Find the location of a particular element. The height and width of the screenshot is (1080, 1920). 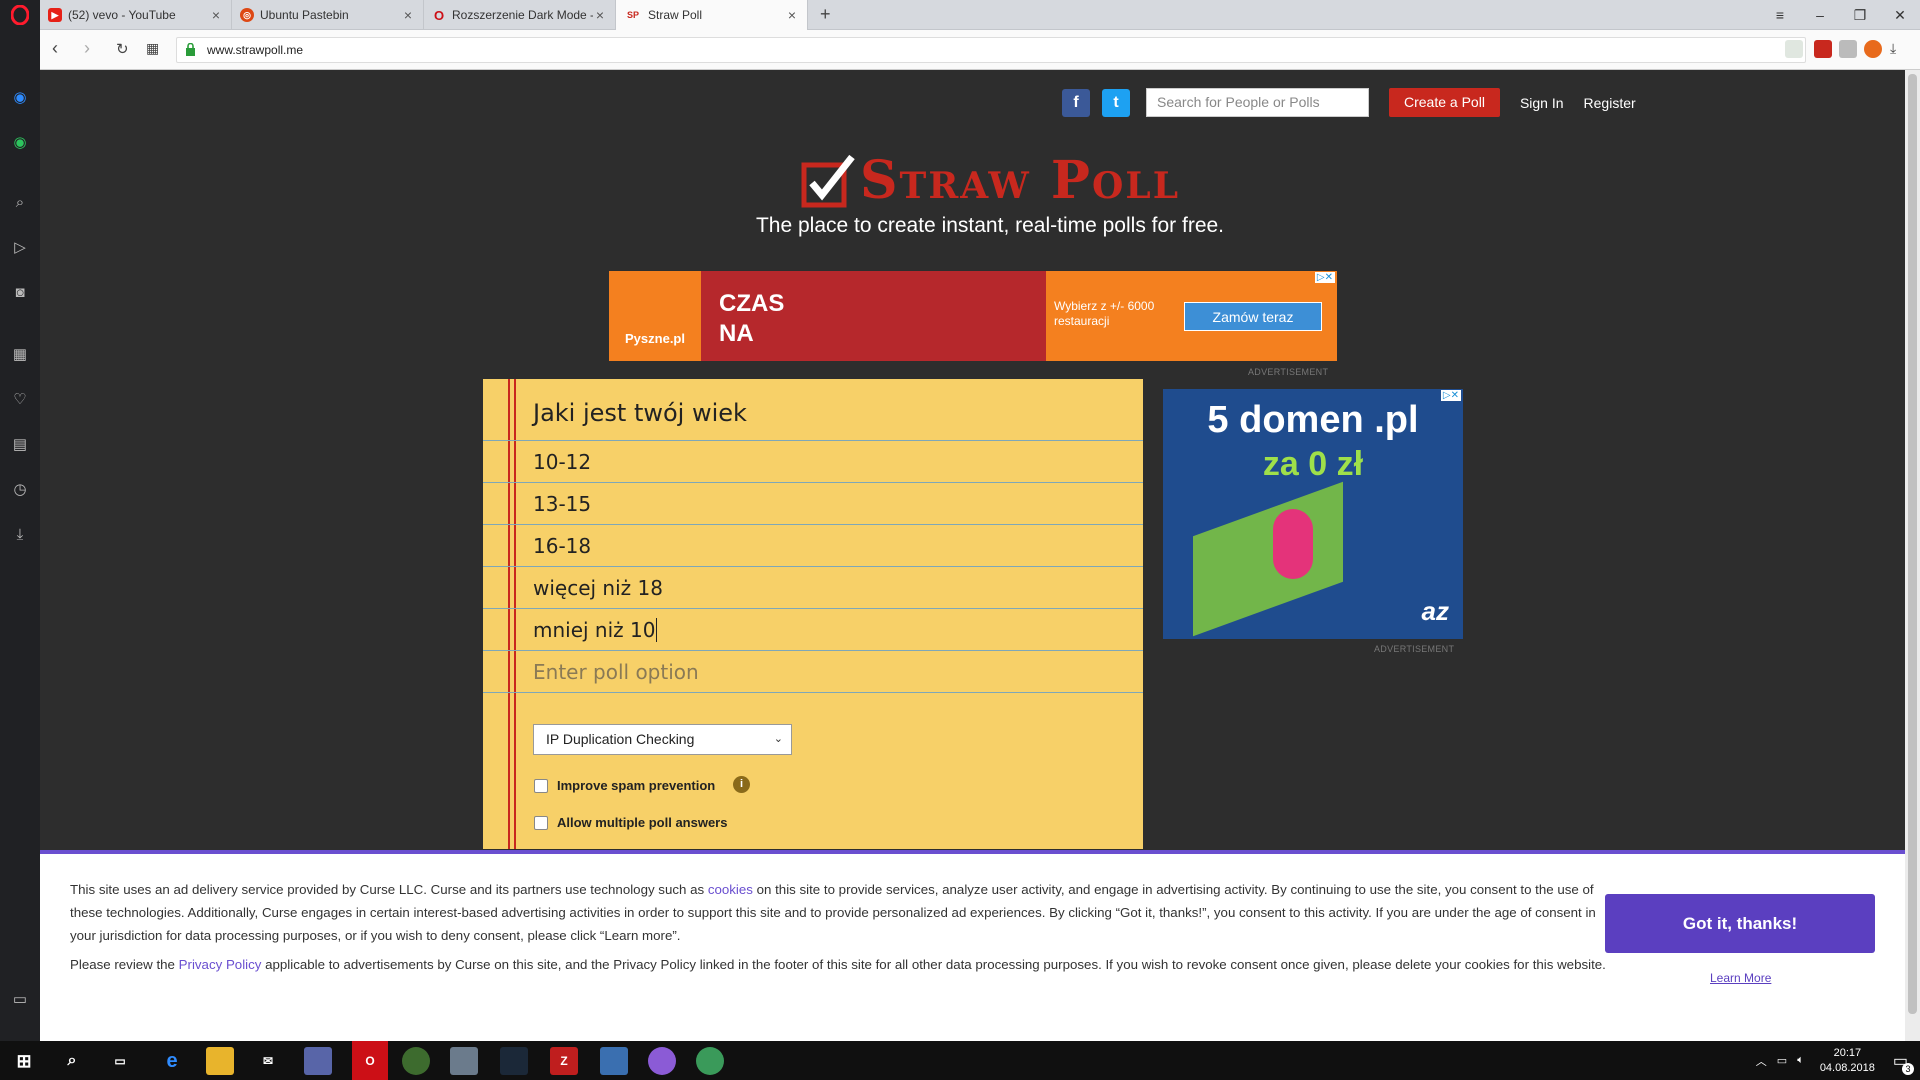

camera-icon: ◙ is located at coordinates (20, 293).